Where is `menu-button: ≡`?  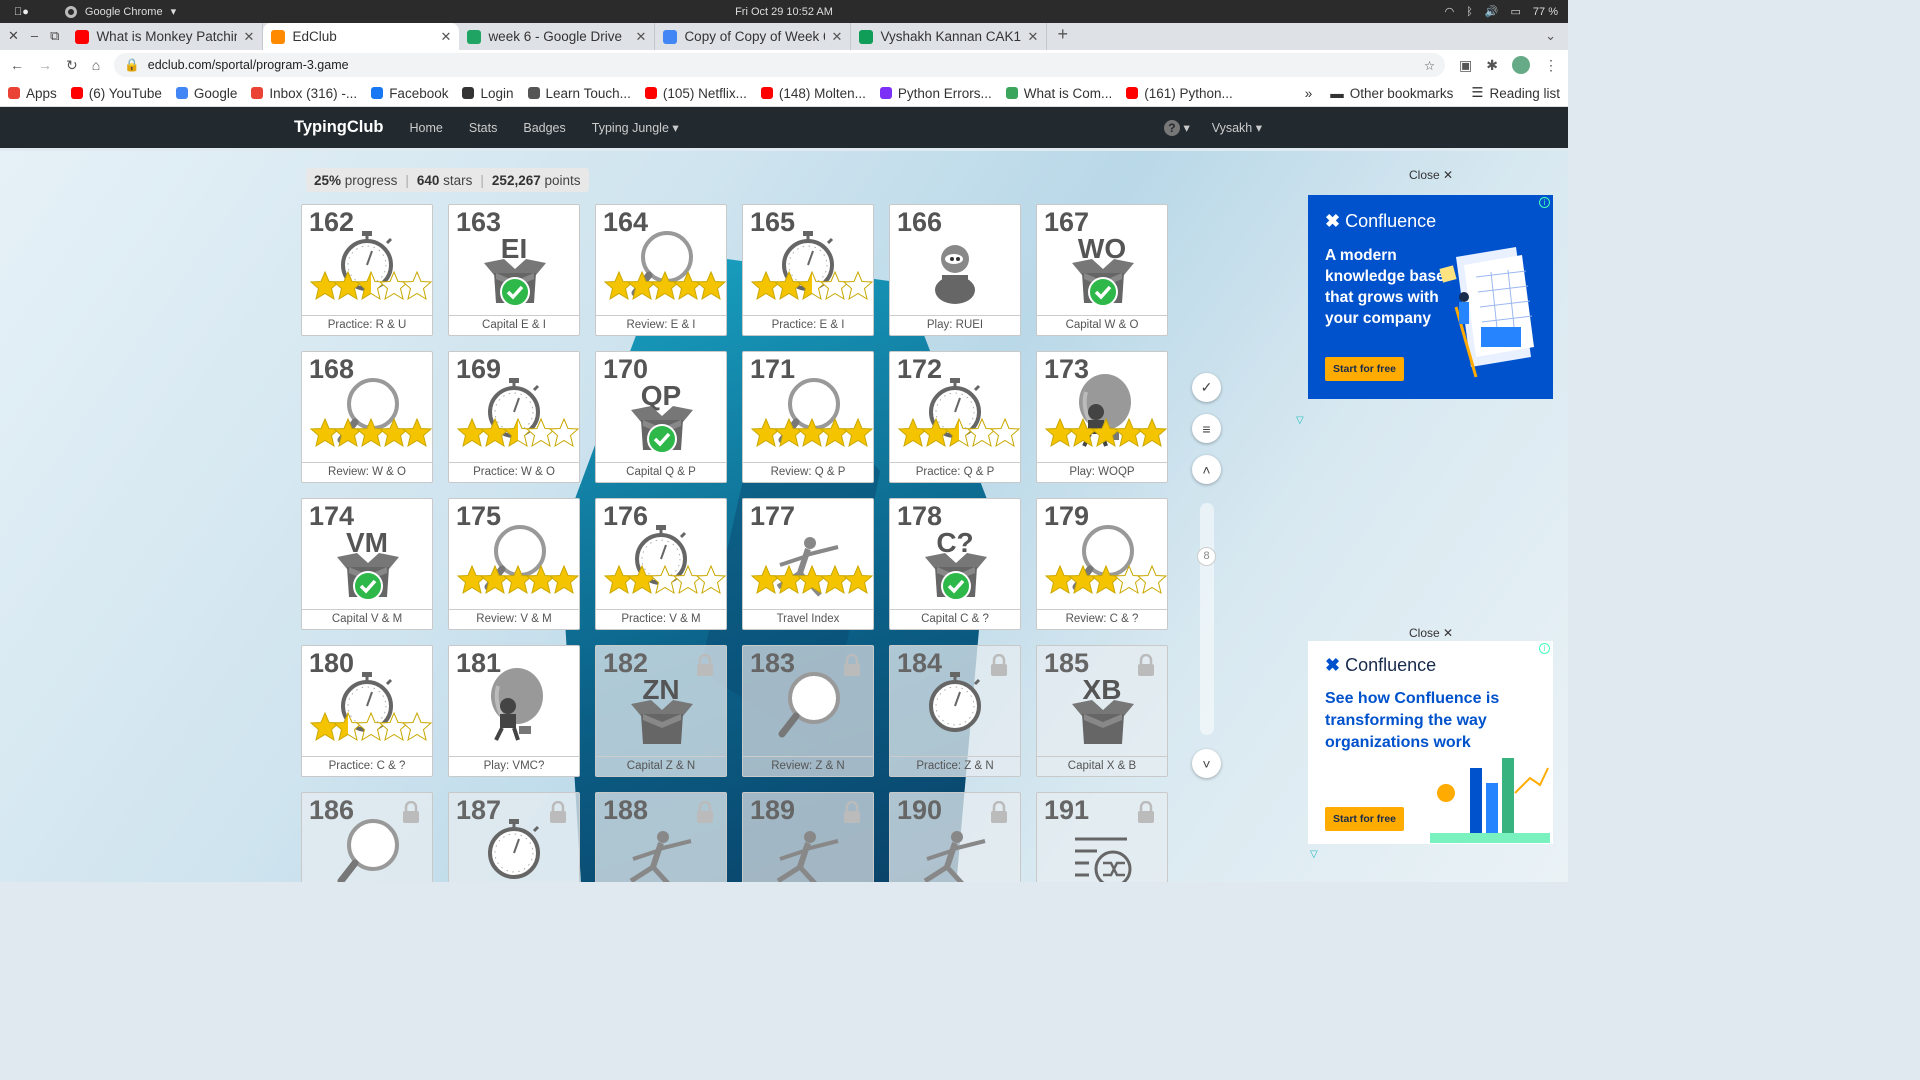 menu-button: ≡ is located at coordinates (1206, 428).